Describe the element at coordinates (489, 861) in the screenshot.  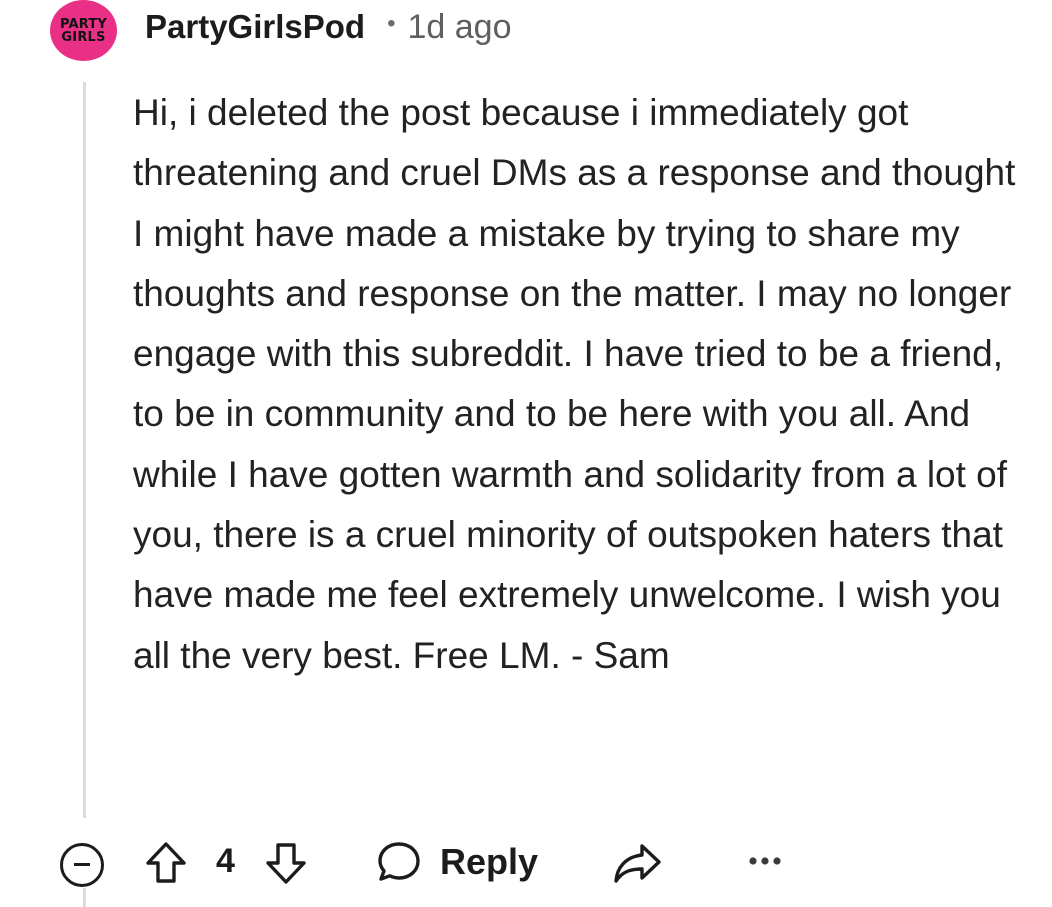
I see `reply-label: Reply` at that location.